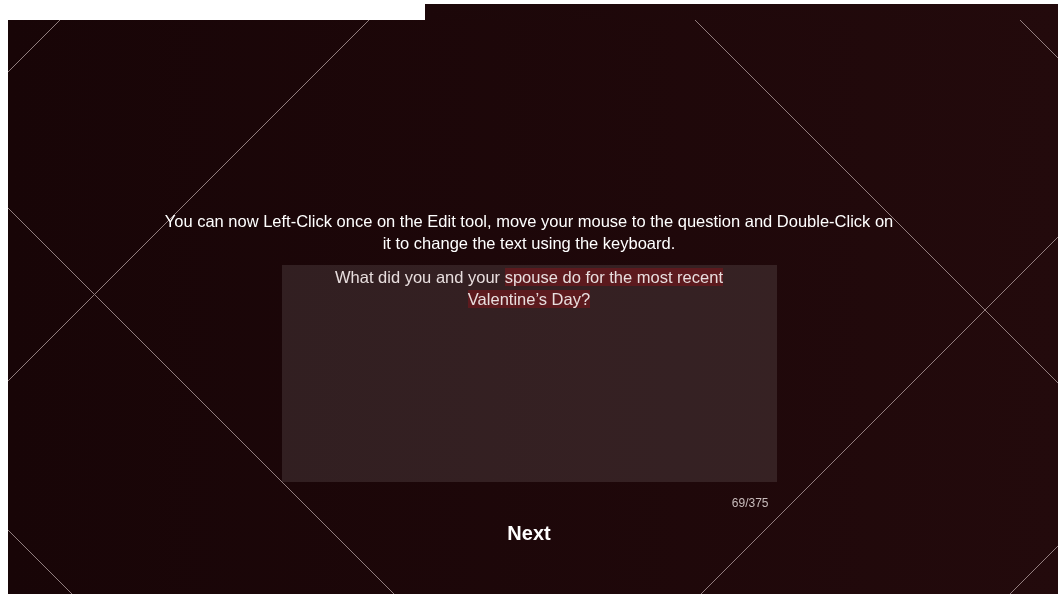 This screenshot has width=1058, height=594. I want to click on instruction-text: You can now Left-Click once on the Edit tool, move your mouse to the question and Double-Click on it to change the text using the keyboard., so click(529, 232).